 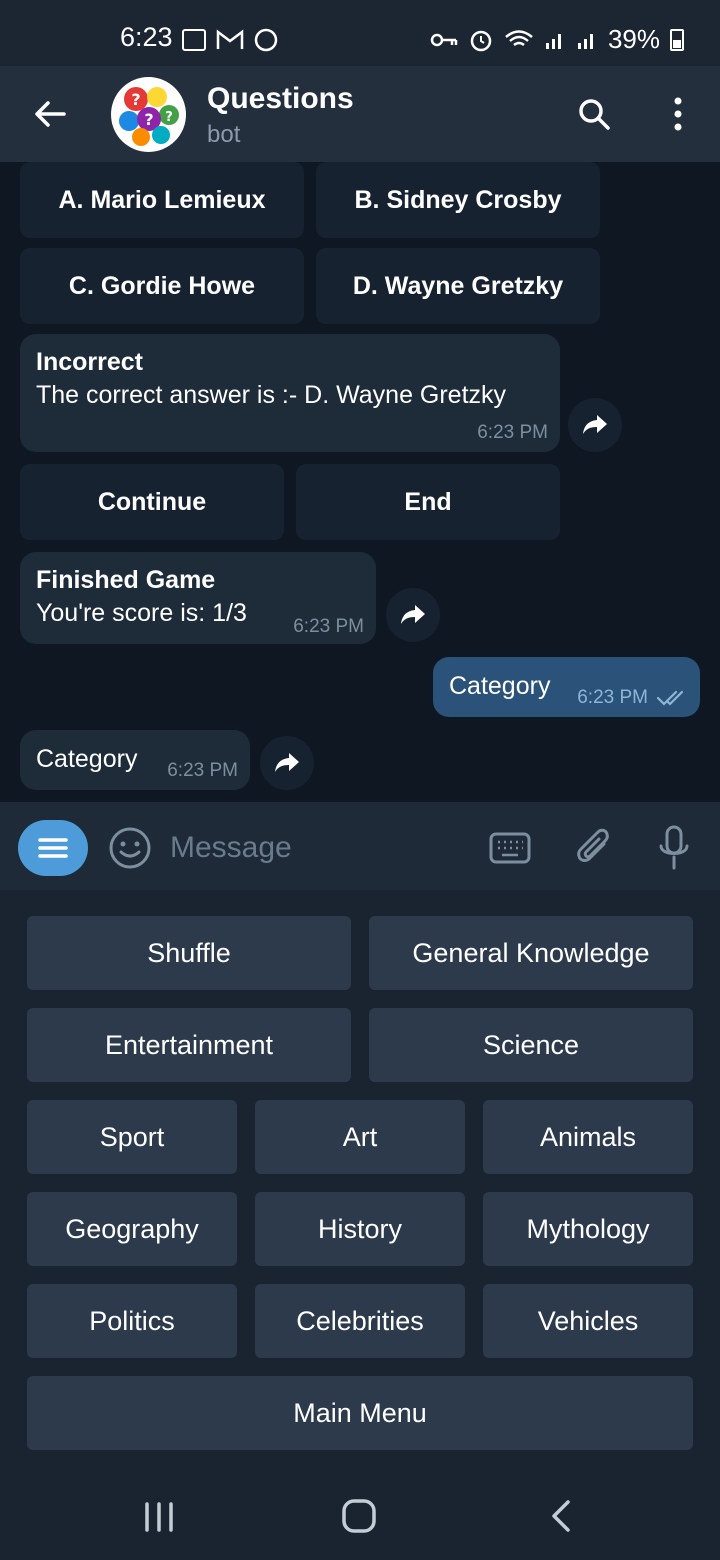 I want to click on search-icon, so click(x=594, y=114).